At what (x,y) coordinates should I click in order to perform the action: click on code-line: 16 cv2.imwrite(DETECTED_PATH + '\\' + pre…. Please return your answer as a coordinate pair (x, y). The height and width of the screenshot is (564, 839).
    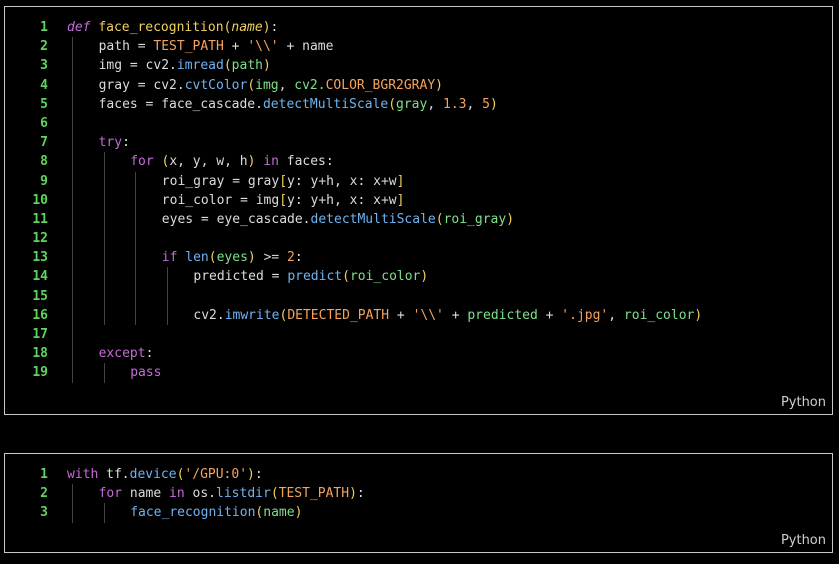
    Looking at the image, I should click on (418, 315).